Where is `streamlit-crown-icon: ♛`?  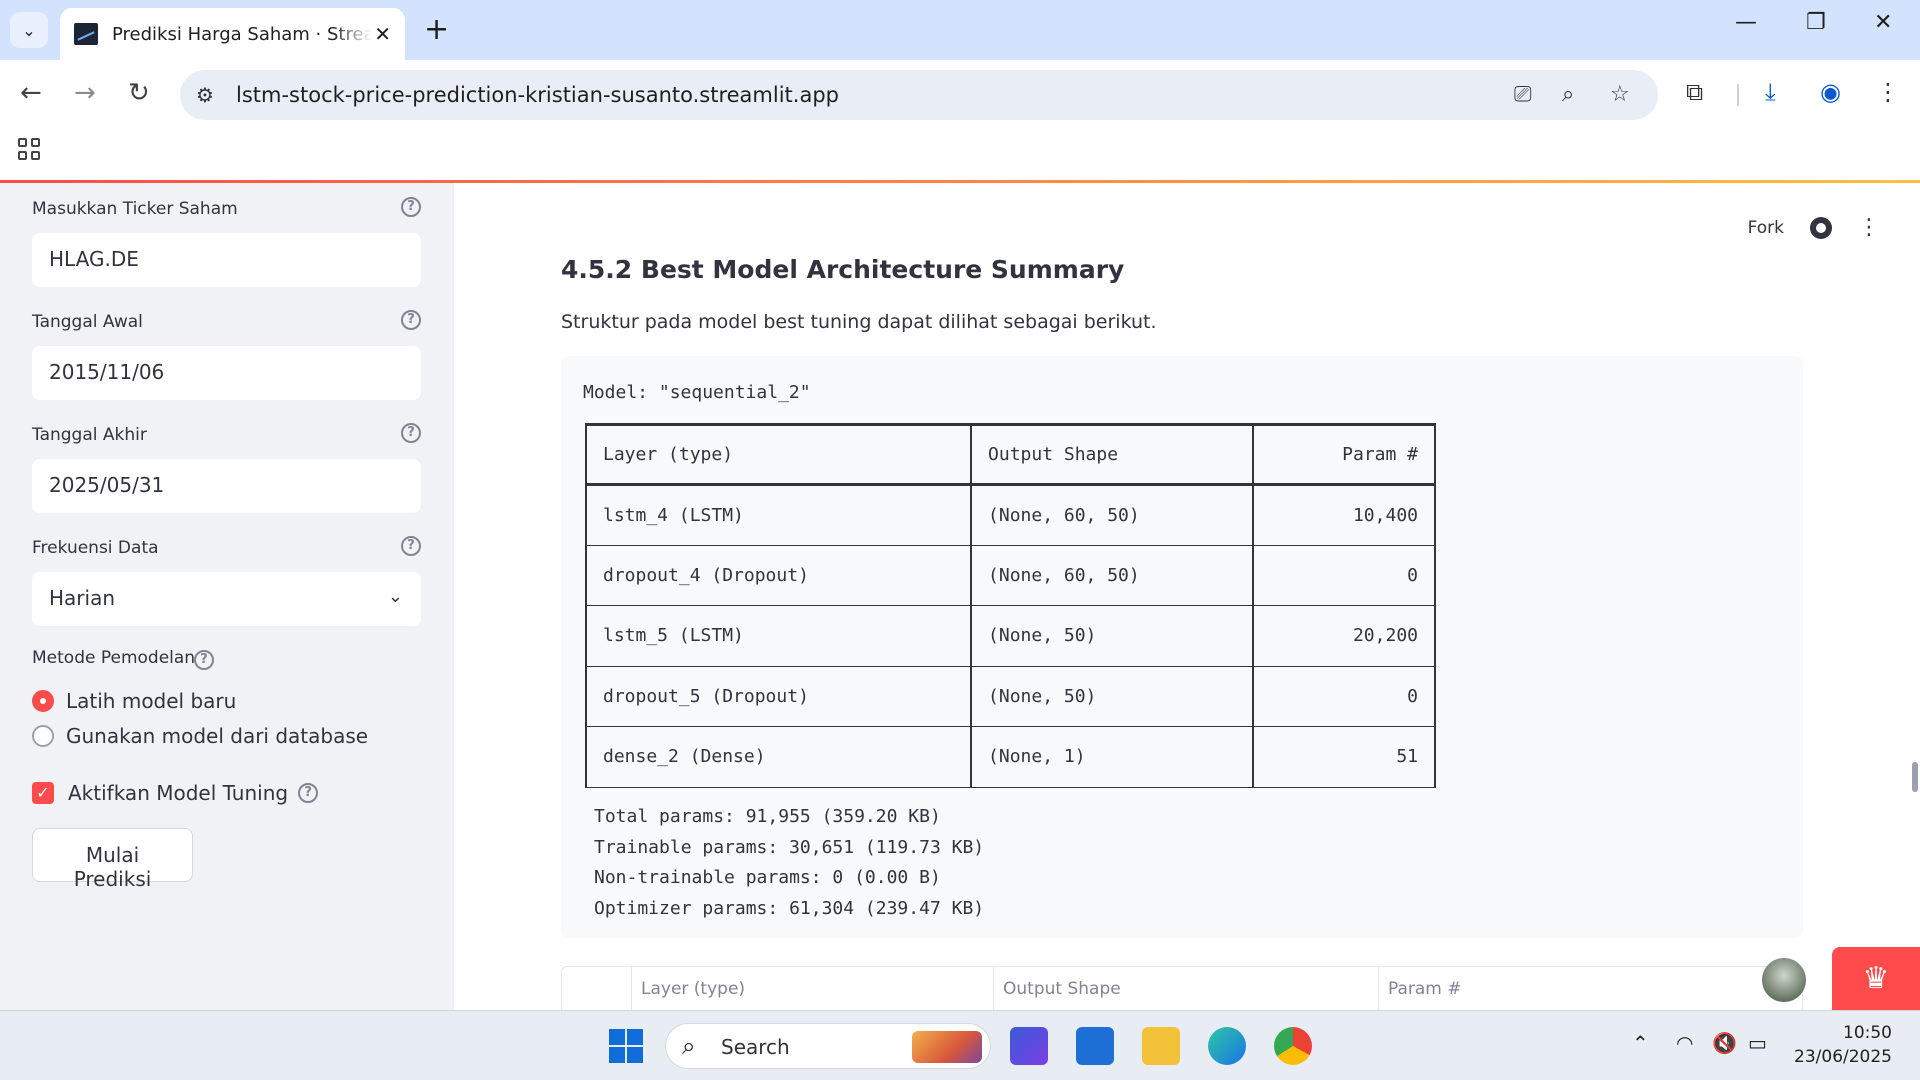 streamlit-crown-icon: ♛ is located at coordinates (1876, 978).